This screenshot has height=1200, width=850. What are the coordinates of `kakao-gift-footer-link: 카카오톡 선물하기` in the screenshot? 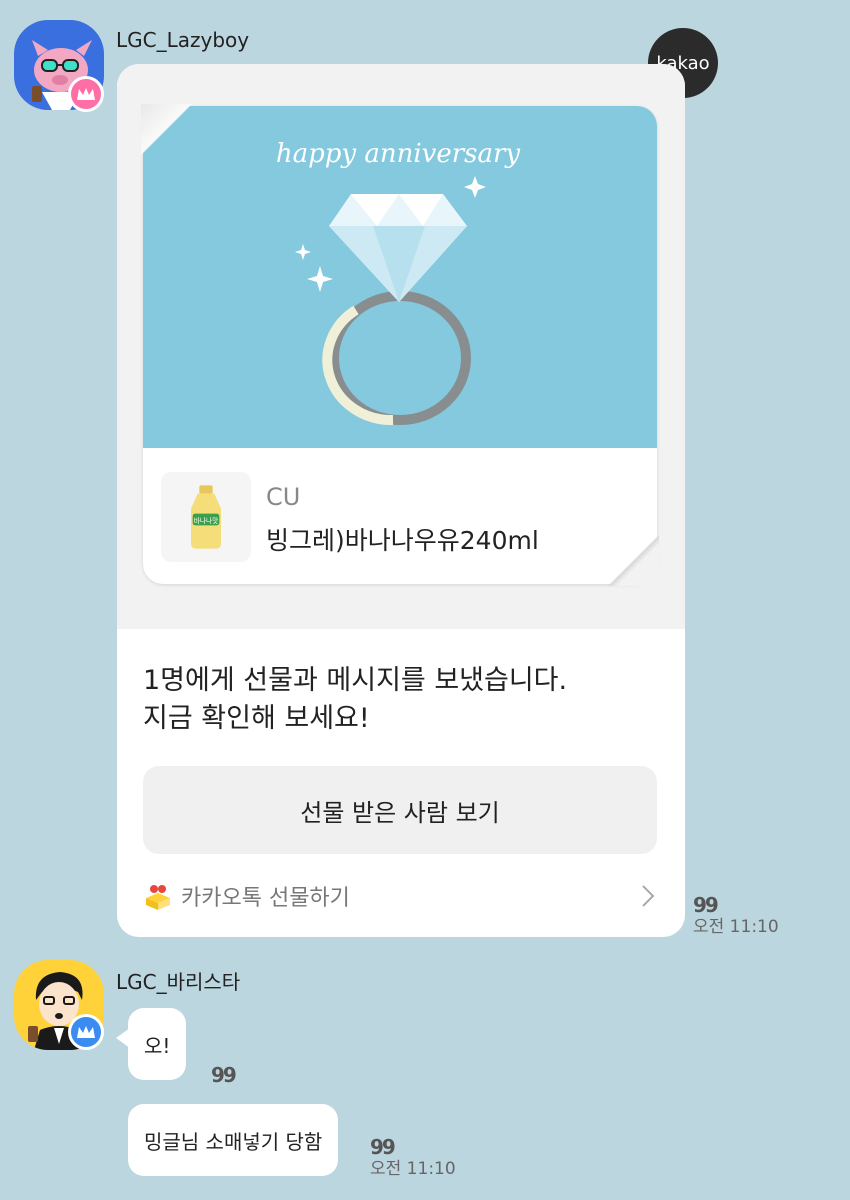 It's located at (400, 896).